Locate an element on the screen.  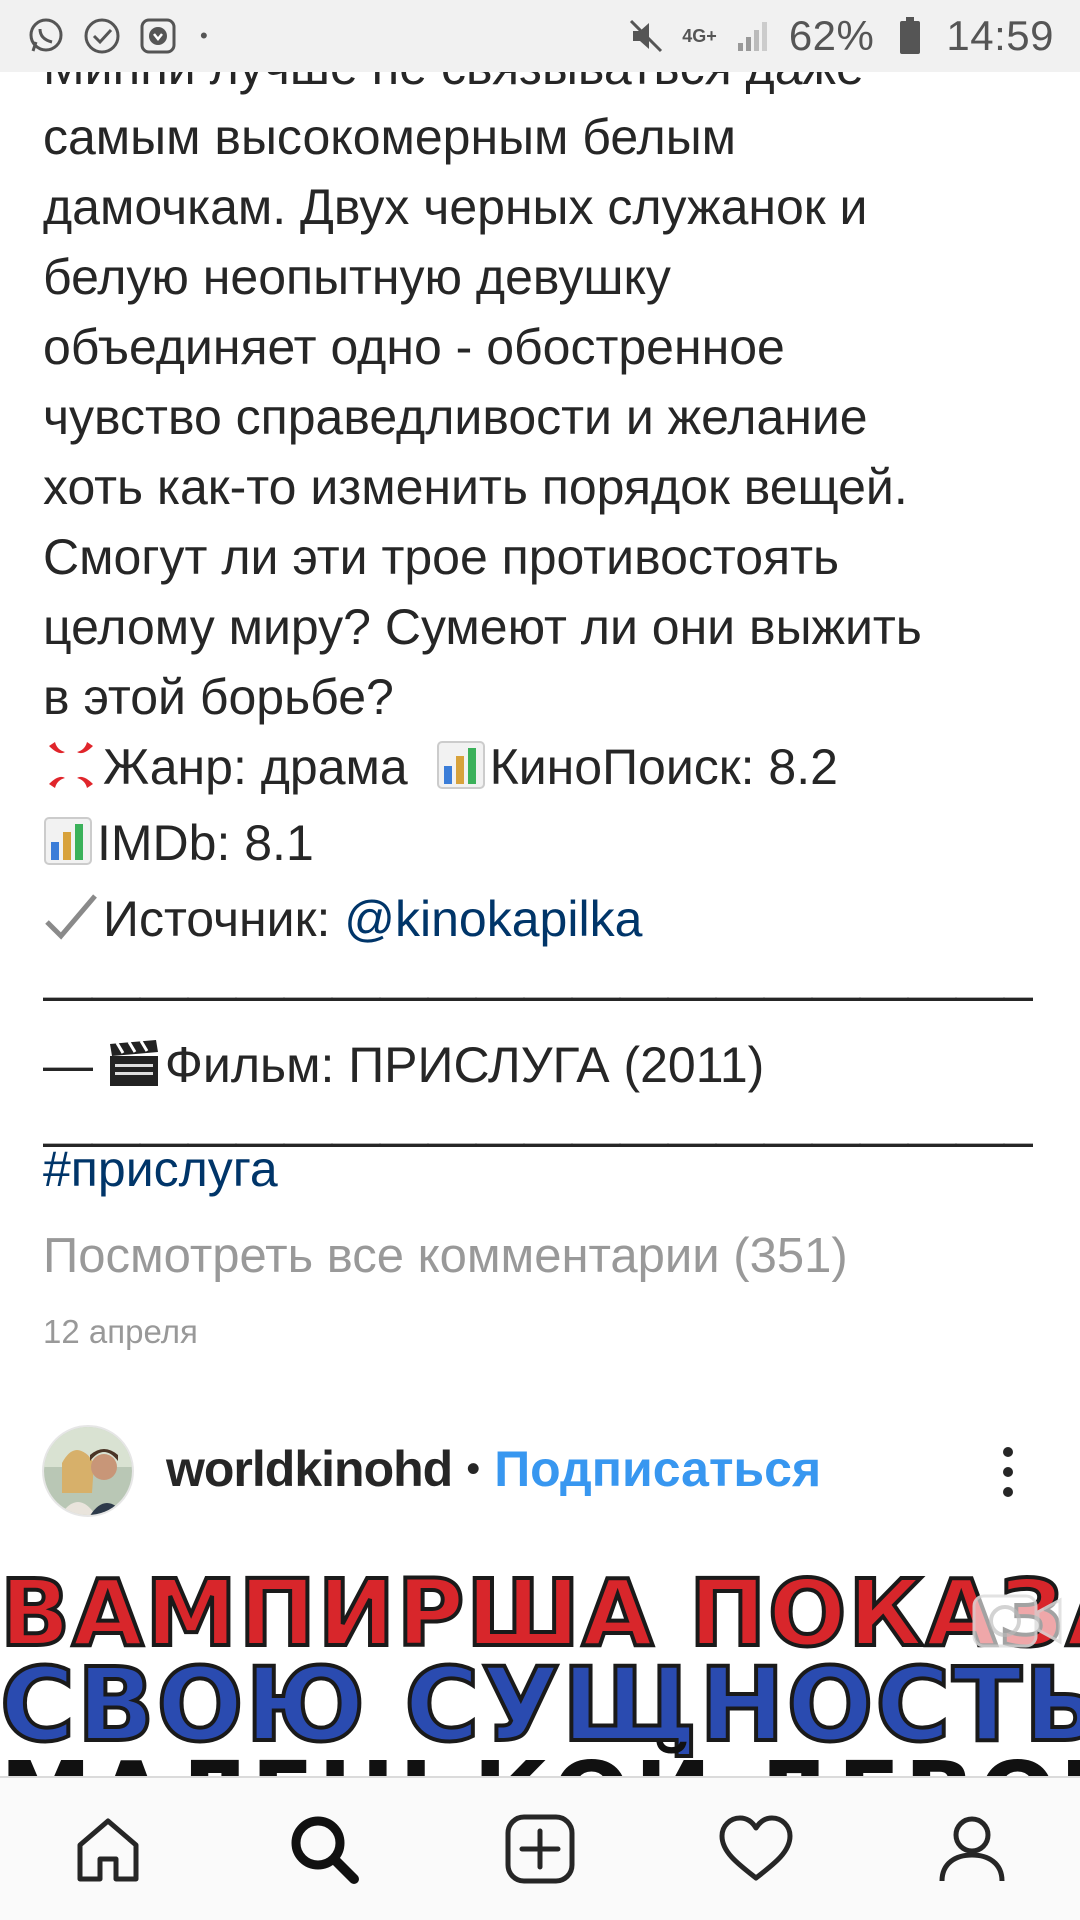
caption-source-line: Источник: @kinokapilka is located at coordinates (543, 922).